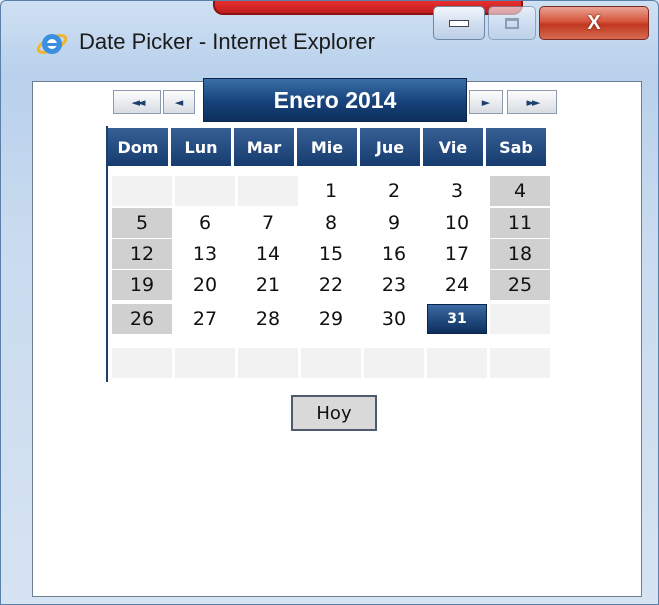 The height and width of the screenshot is (605, 659). What do you see at coordinates (138, 147) in the screenshot?
I see `weekday-label: Dom` at bounding box center [138, 147].